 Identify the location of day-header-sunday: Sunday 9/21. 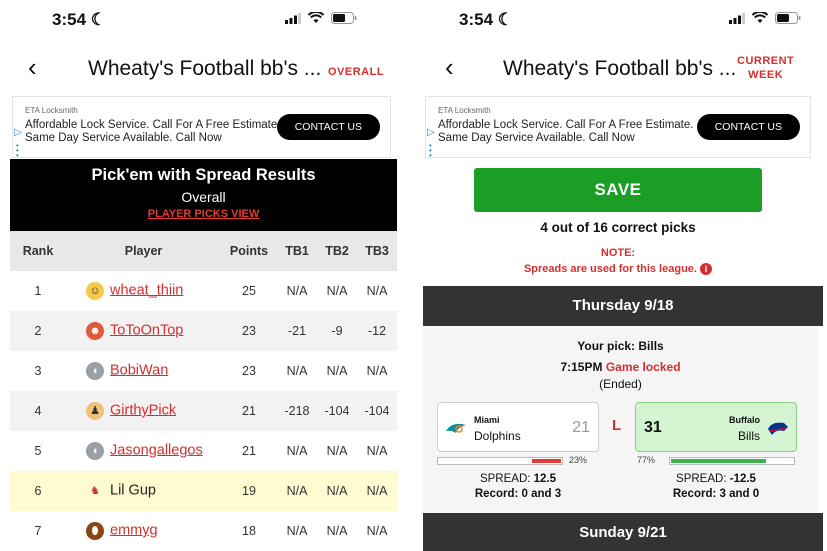
(623, 532).